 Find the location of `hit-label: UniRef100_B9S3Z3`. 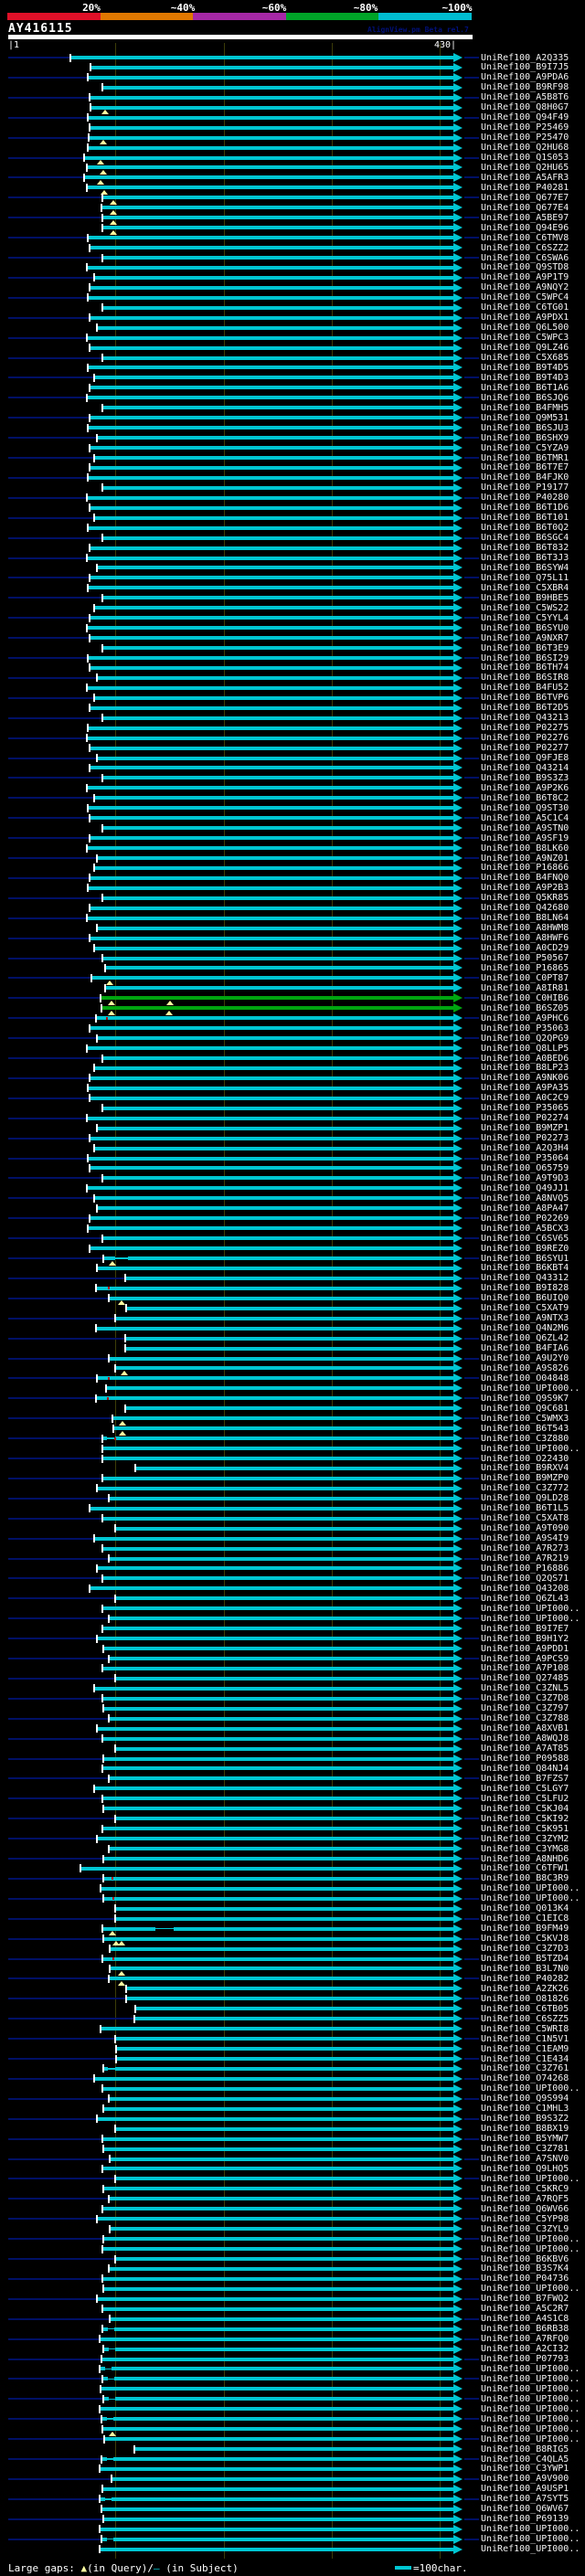

hit-label: UniRef100_B9S3Z3 is located at coordinates (533, 778).